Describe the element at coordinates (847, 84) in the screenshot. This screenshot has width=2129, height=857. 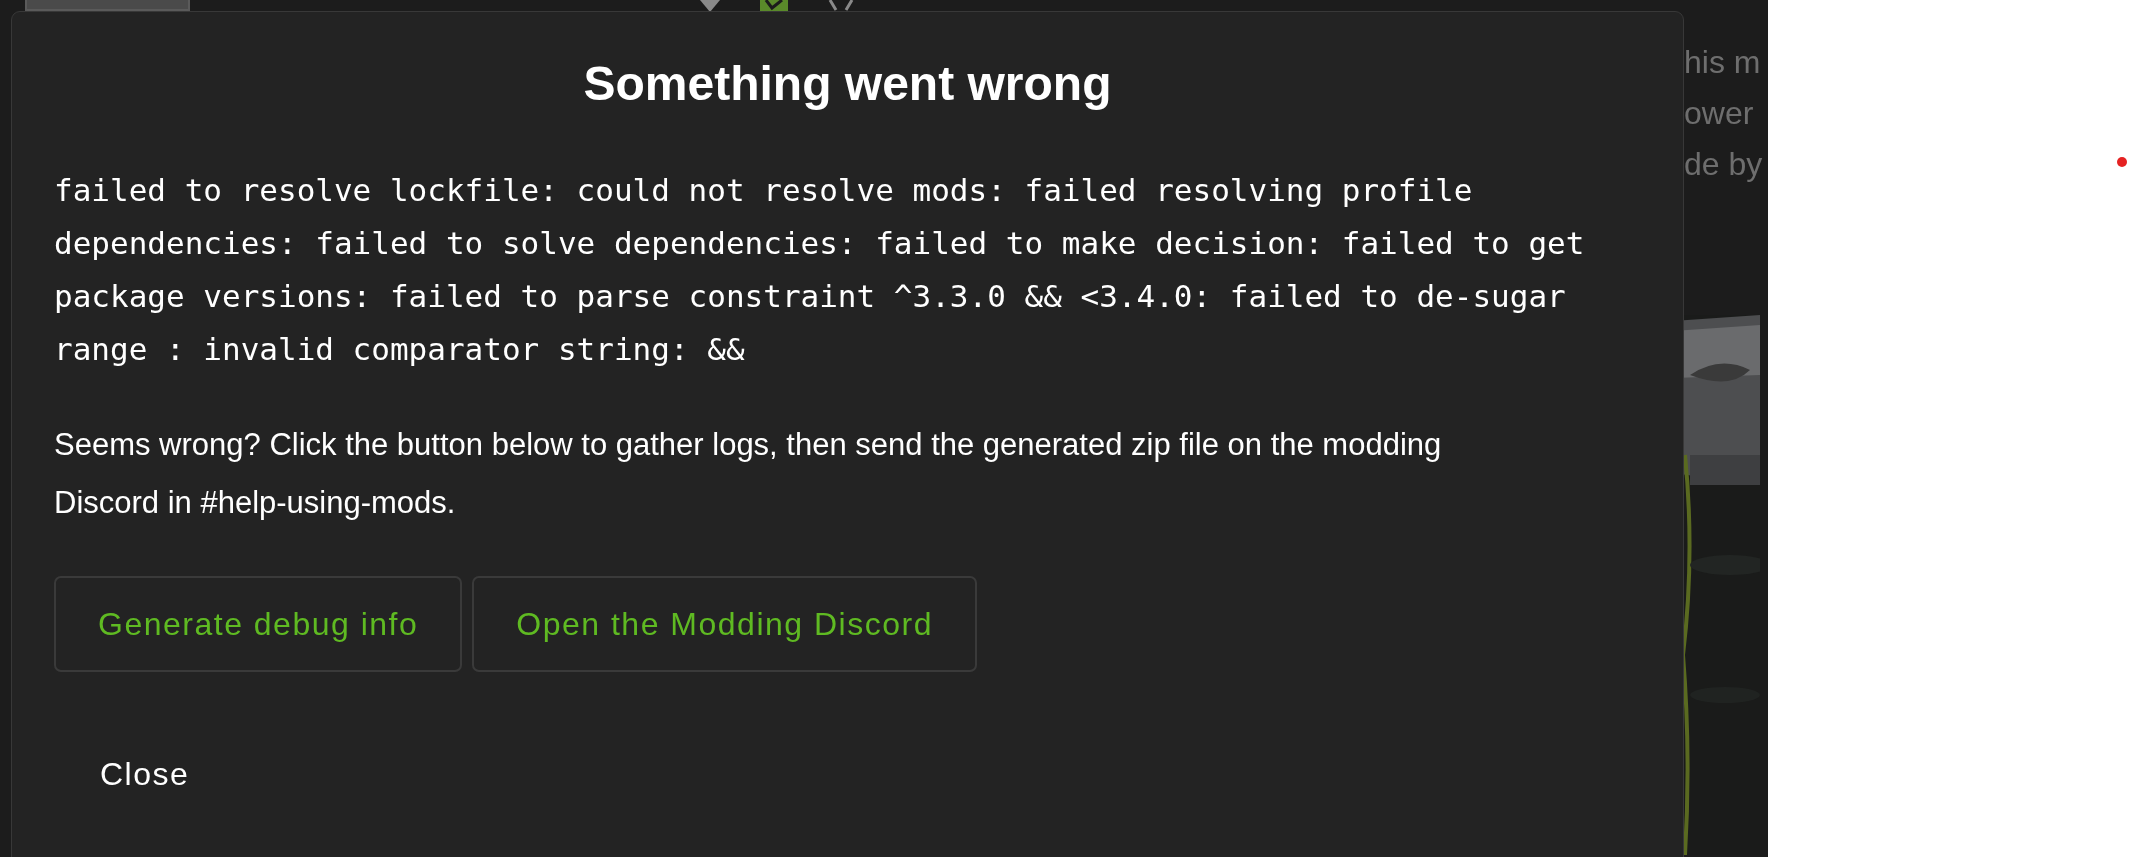
I see `dialog-title: Something went wrong` at that location.